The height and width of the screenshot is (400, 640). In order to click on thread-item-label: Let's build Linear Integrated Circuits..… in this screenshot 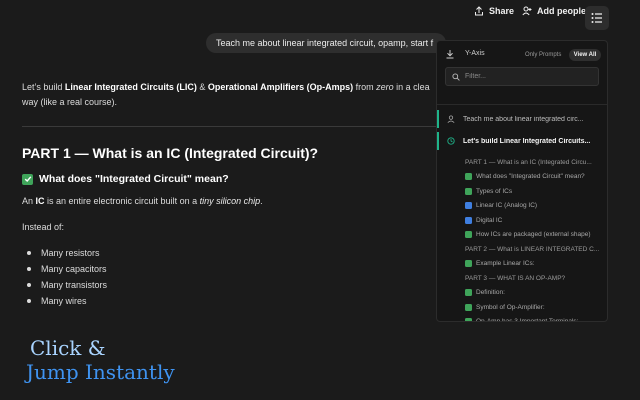, I will do `click(527, 141)`.